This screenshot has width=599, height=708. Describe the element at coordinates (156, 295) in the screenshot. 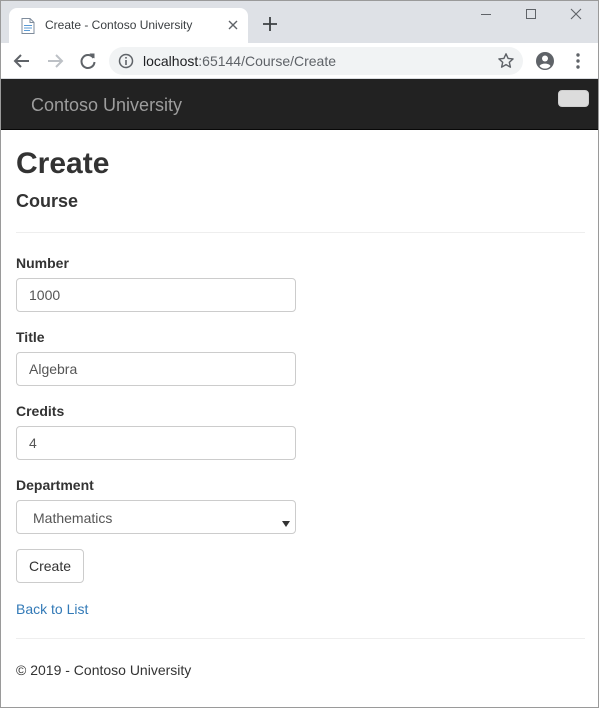

I see `number-input` at that location.